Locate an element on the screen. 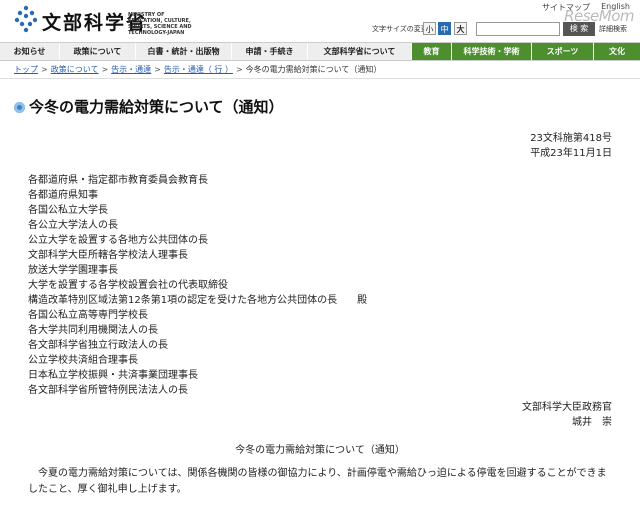 Image resolution: width=640 pixels, height=508 pixels. nav-item-publications: 白書・統計・出版物 is located at coordinates (184, 51).